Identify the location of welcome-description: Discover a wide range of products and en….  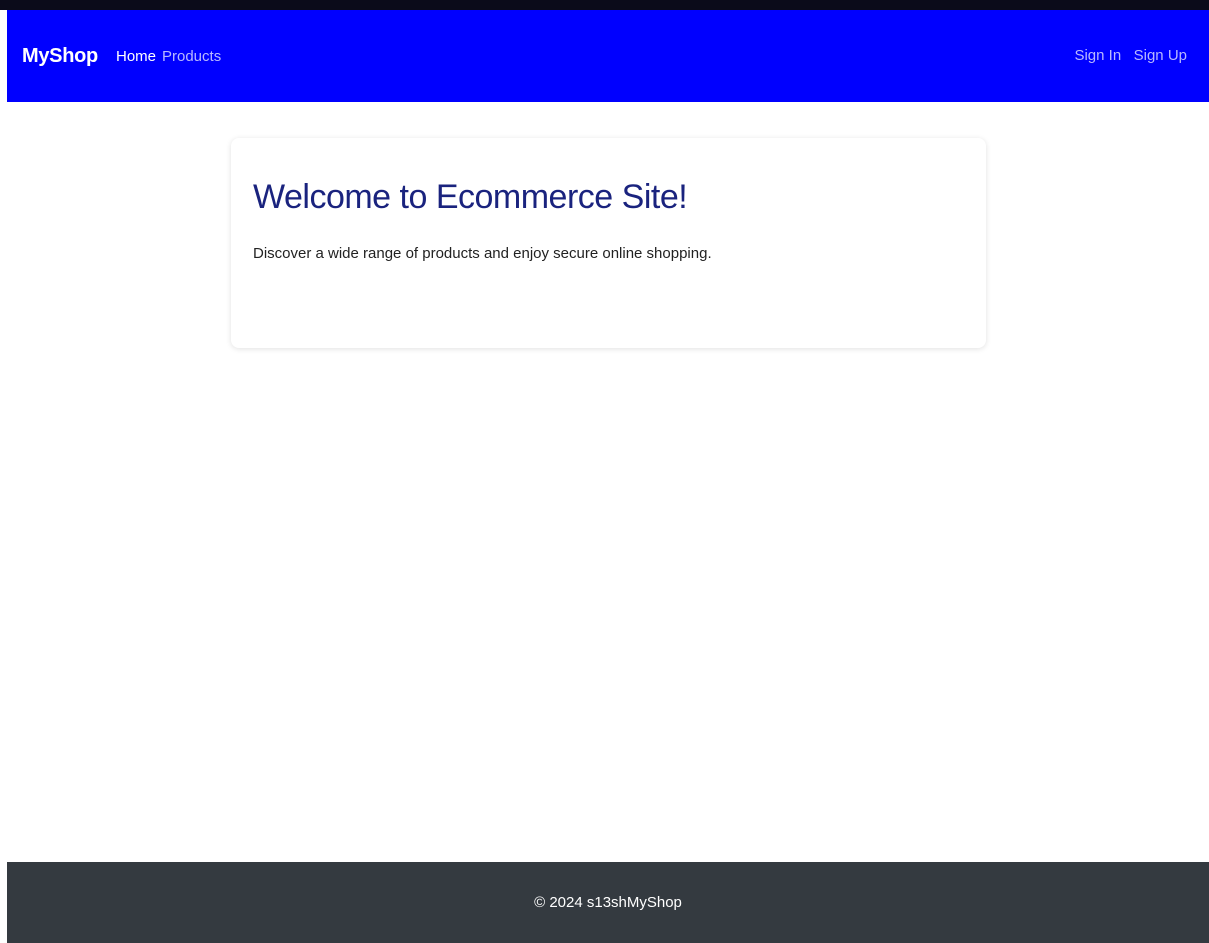
(482, 253).